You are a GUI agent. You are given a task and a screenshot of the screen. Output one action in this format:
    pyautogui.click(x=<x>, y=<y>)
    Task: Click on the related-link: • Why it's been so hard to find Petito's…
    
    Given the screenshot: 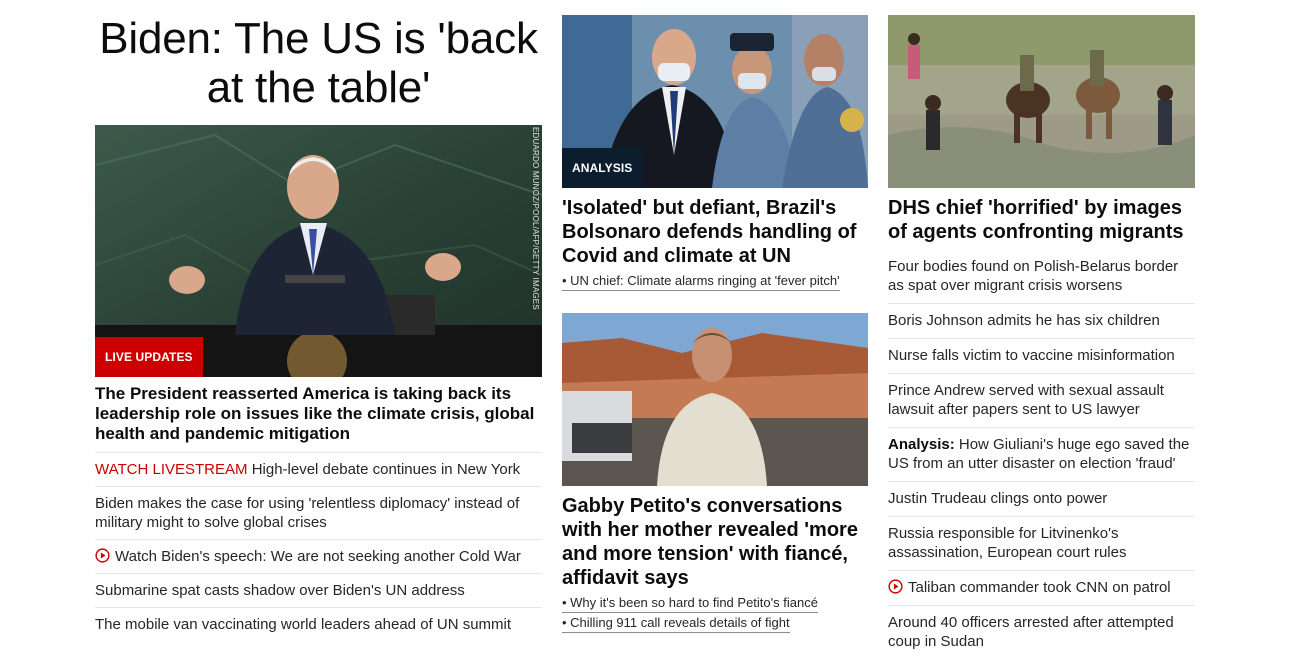 What is the action you would take?
    pyautogui.click(x=690, y=603)
    